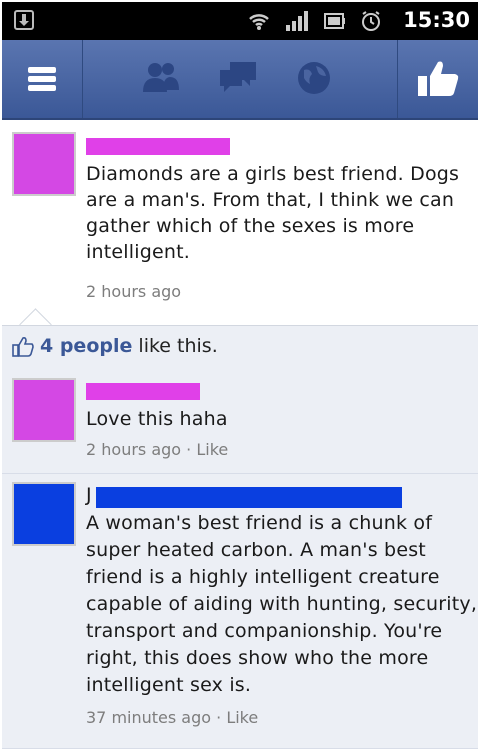 This screenshot has height=753, width=480. What do you see at coordinates (315, 21) in the screenshot?
I see `status-icons` at bounding box center [315, 21].